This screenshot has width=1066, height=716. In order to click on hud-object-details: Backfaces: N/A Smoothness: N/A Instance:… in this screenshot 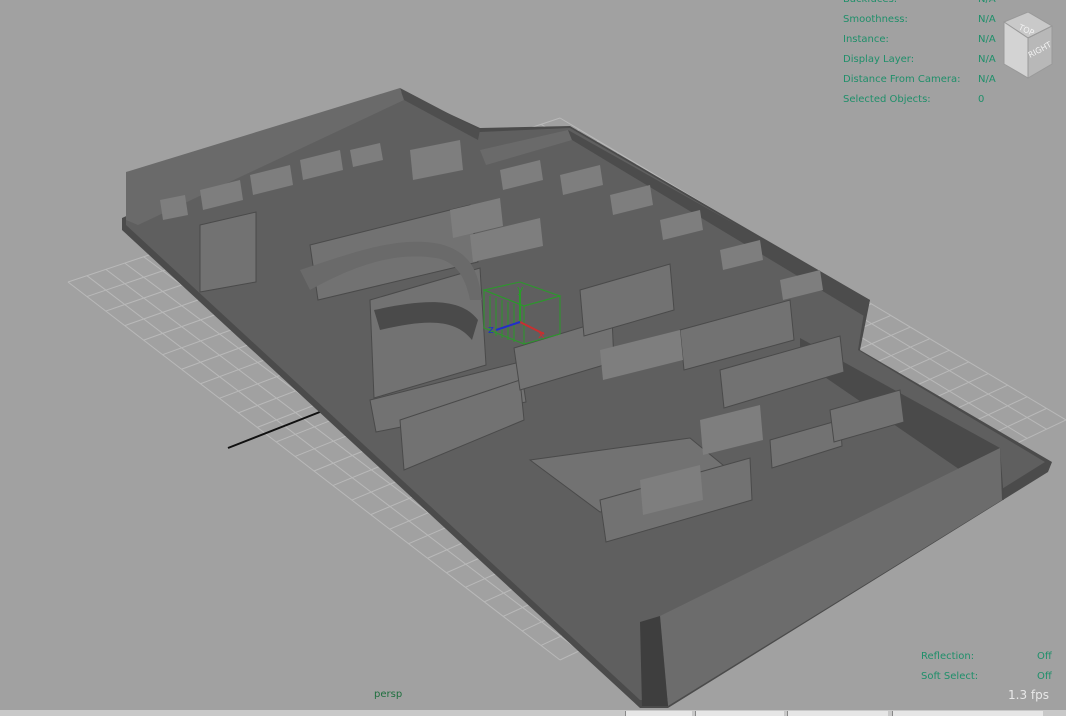, I will do `click(933, 55)`.